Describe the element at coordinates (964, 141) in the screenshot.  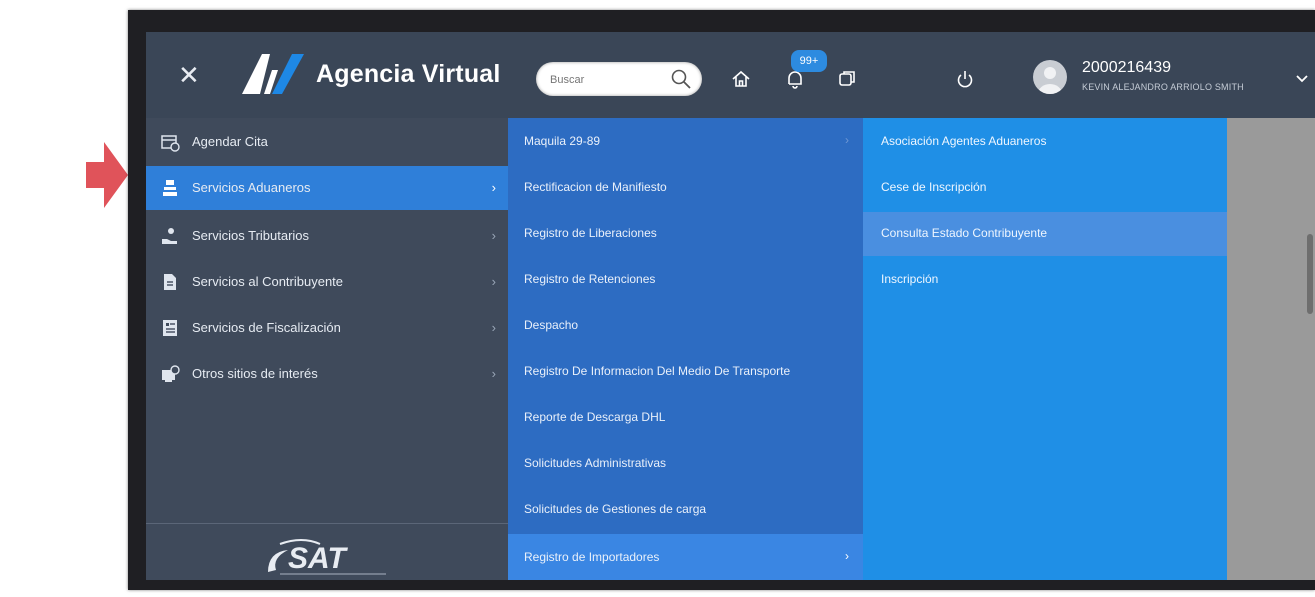
I see `subsubmenu-item-label: Asociación Agentes Aduaneros` at that location.